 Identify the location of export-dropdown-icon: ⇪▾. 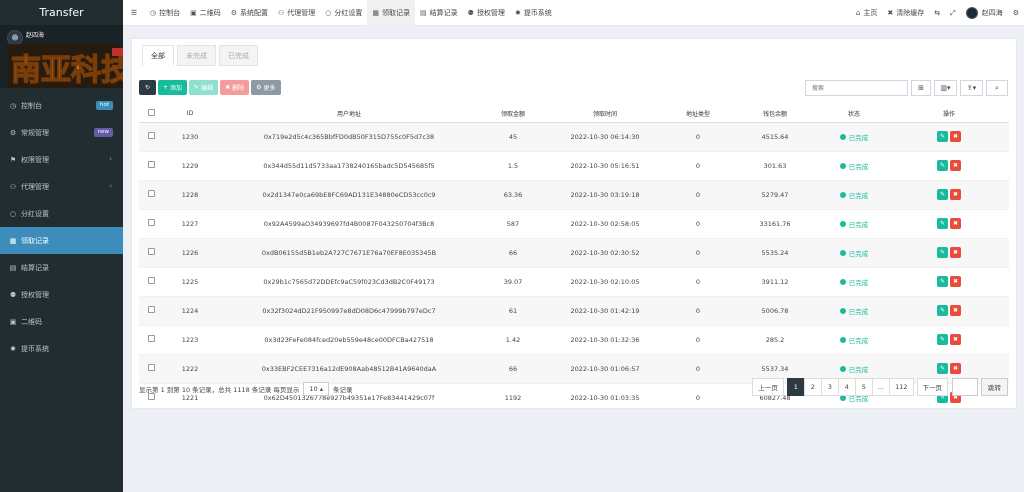
(971, 88).